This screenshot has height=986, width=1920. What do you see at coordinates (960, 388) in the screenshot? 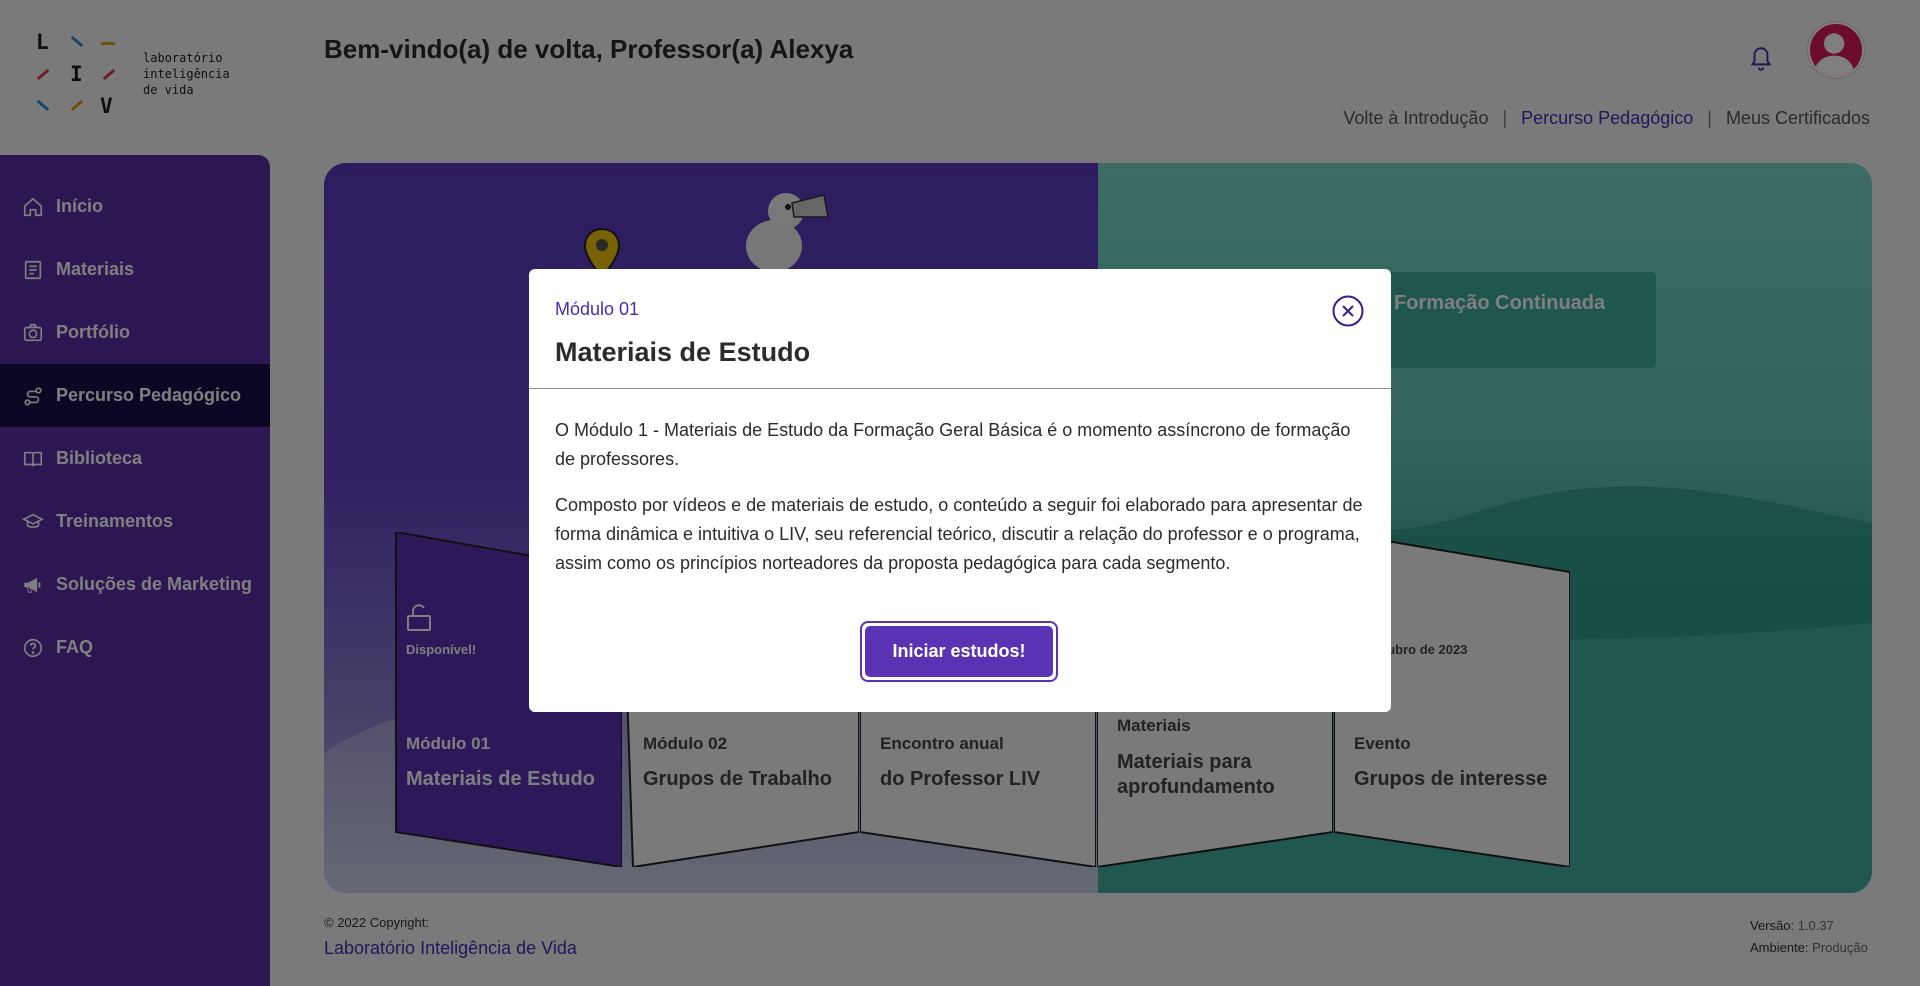
I see `modal-divider` at bounding box center [960, 388].